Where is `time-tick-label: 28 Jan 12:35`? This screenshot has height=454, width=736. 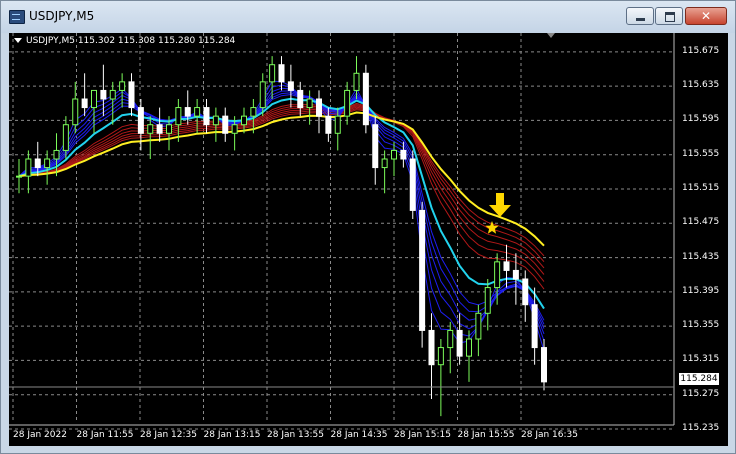 time-tick-label: 28 Jan 12:35 is located at coordinates (168, 435).